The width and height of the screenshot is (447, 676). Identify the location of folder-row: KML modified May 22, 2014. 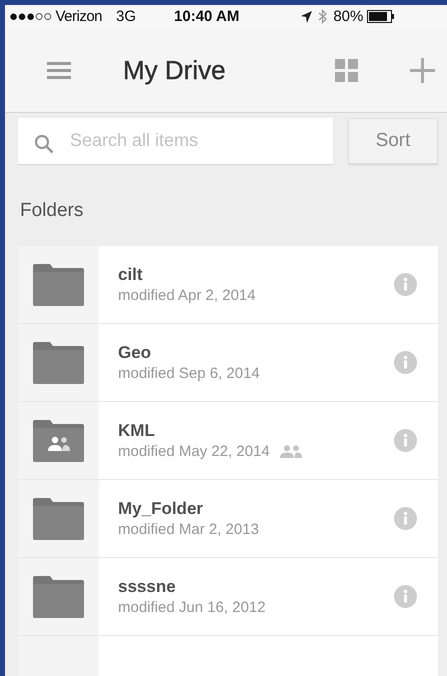
(228, 440).